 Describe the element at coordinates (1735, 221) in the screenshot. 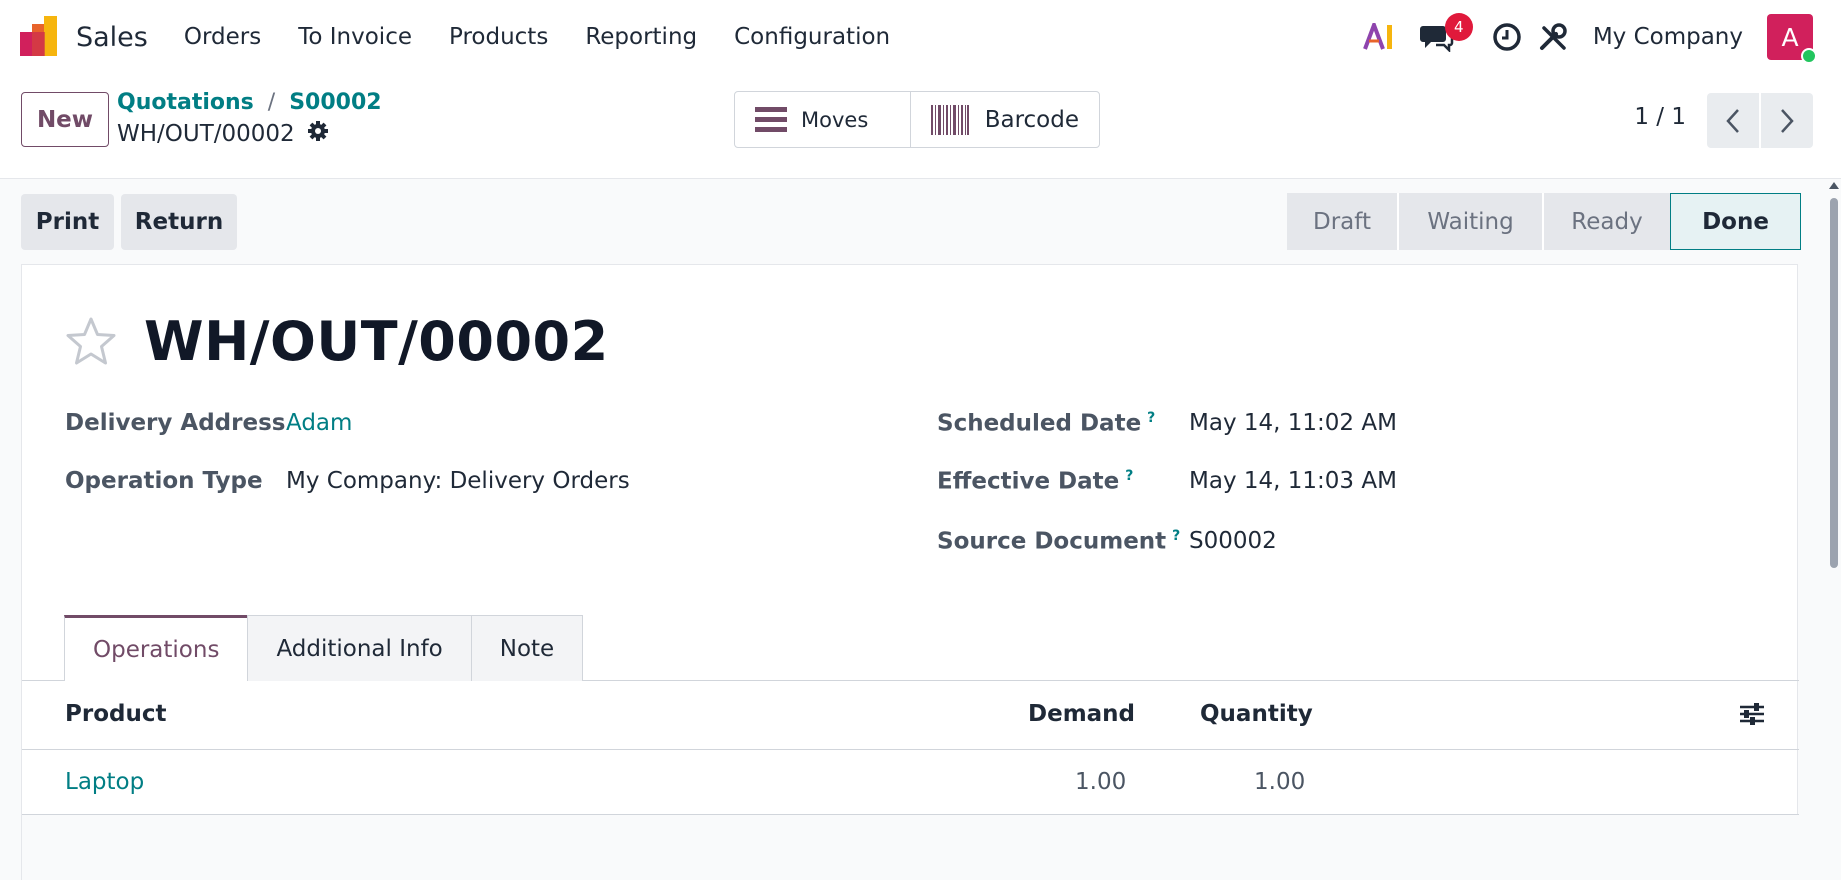

I see `stage-done: Done` at that location.